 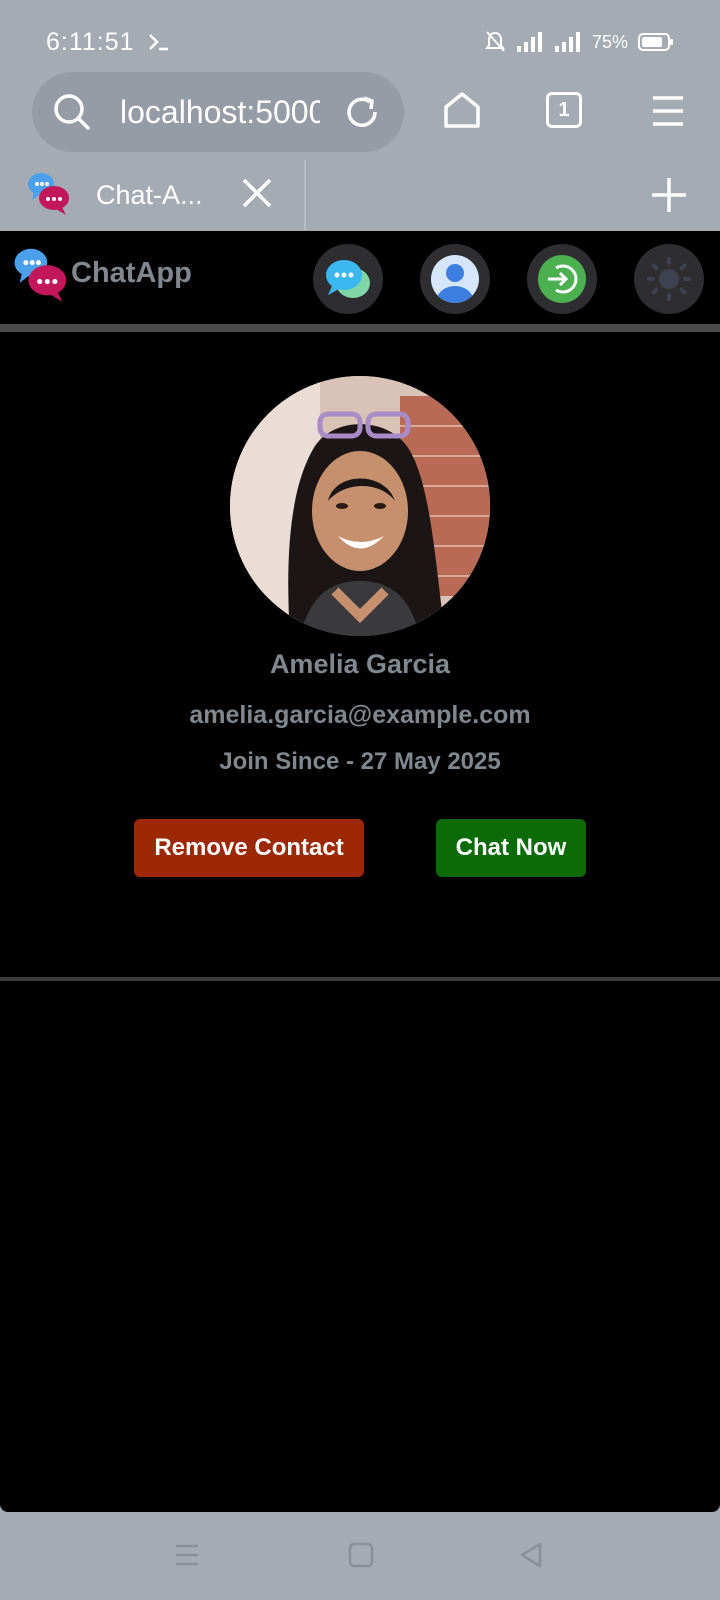 I want to click on home-square-icon, so click(x=361, y=1555).